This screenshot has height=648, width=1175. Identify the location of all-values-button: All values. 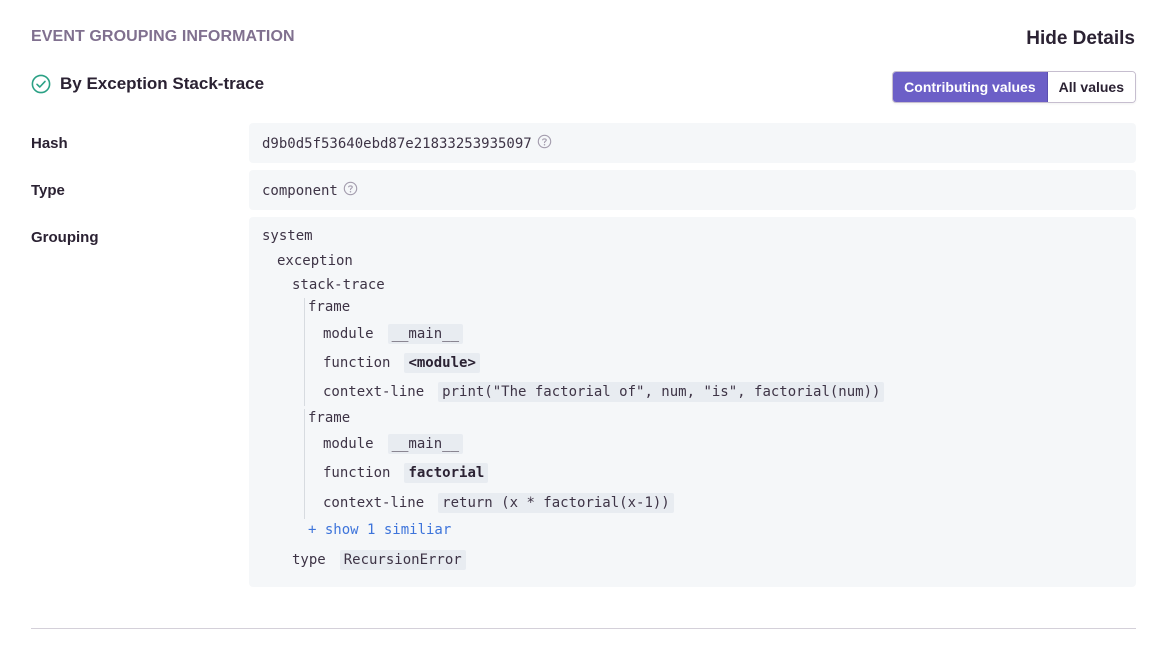
(1091, 87).